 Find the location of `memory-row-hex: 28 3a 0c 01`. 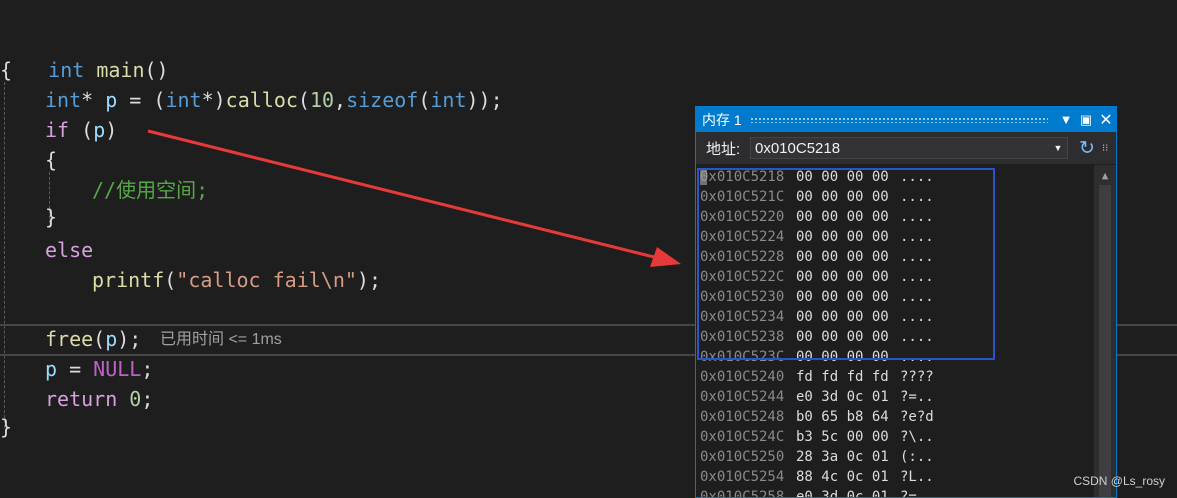

memory-row-hex: 28 3a 0c 01 is located at coordinates (842, 457).